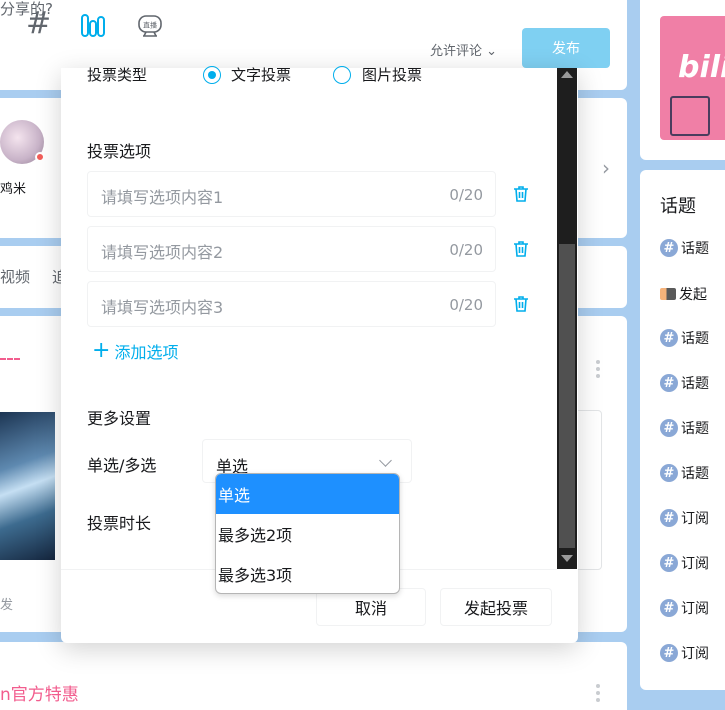 The image size is (725, 710). I want to click on chevron-down-icon: ⌄, so click(492, 51).